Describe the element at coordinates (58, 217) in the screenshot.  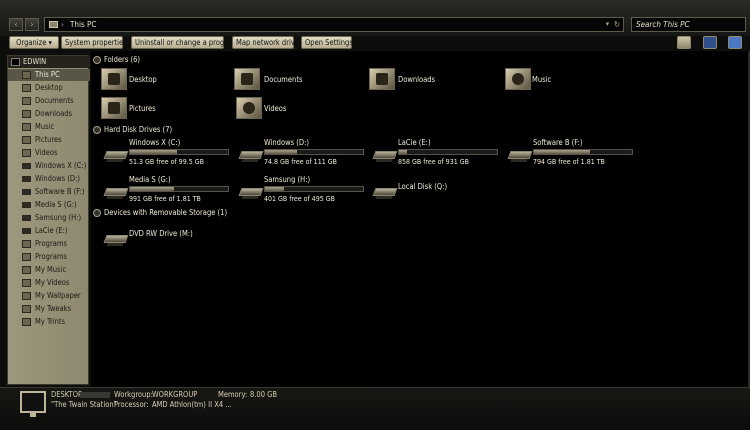
I see `sidebar-item-label: Samsung (H:)` at that location.